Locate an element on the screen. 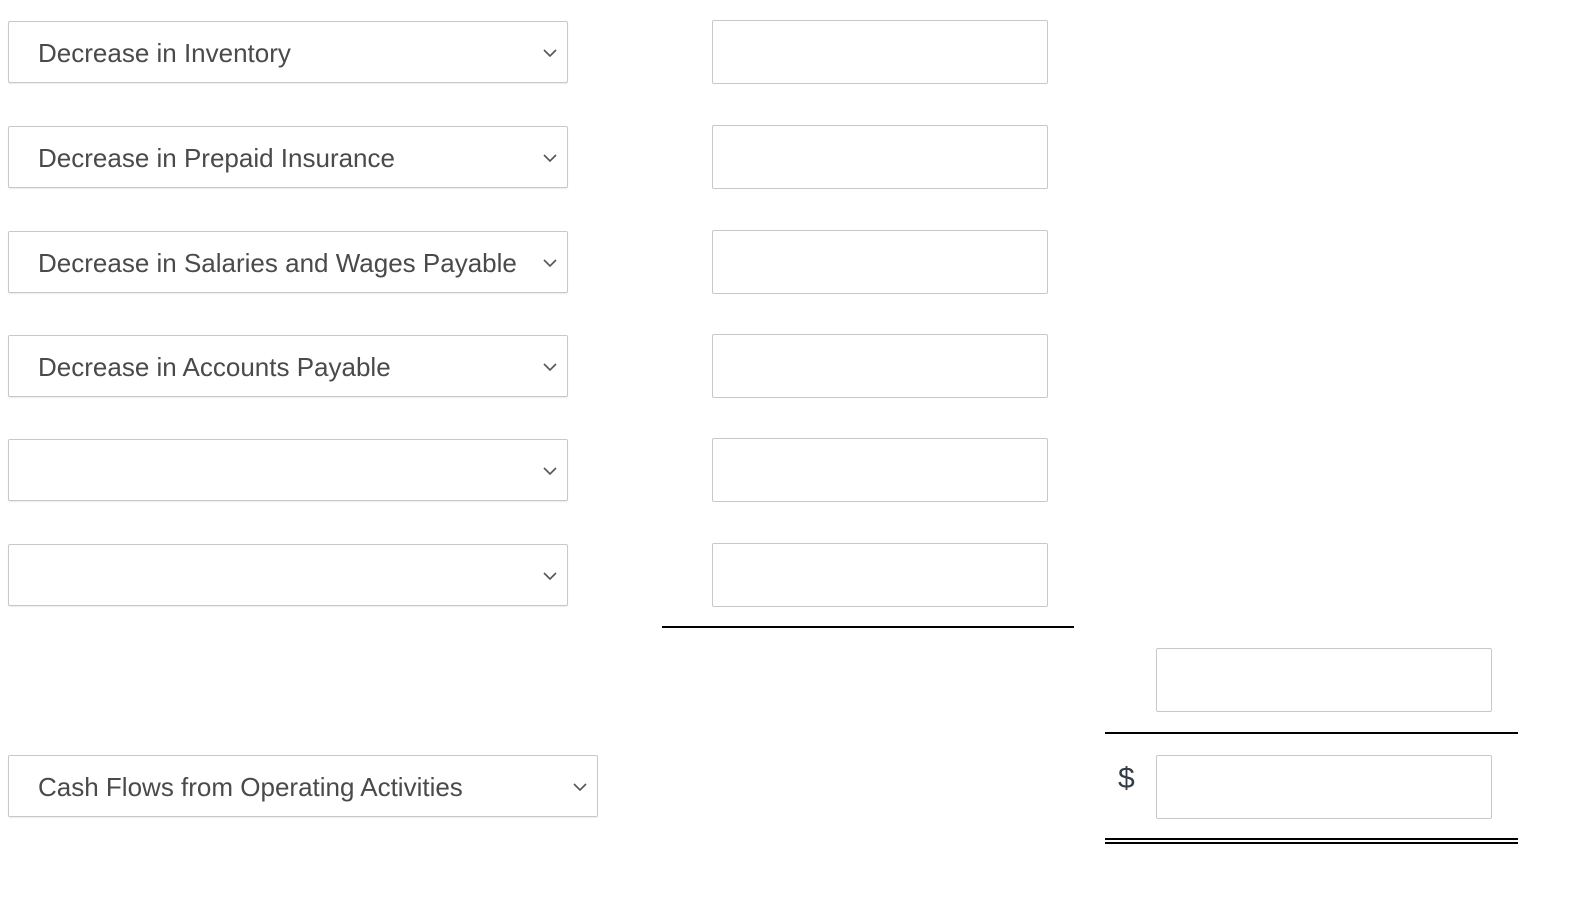 This screenshot has width=1590, height=904. line-item-select: Decrease in Prepaid Insurance is located at coordinates (288, 157).